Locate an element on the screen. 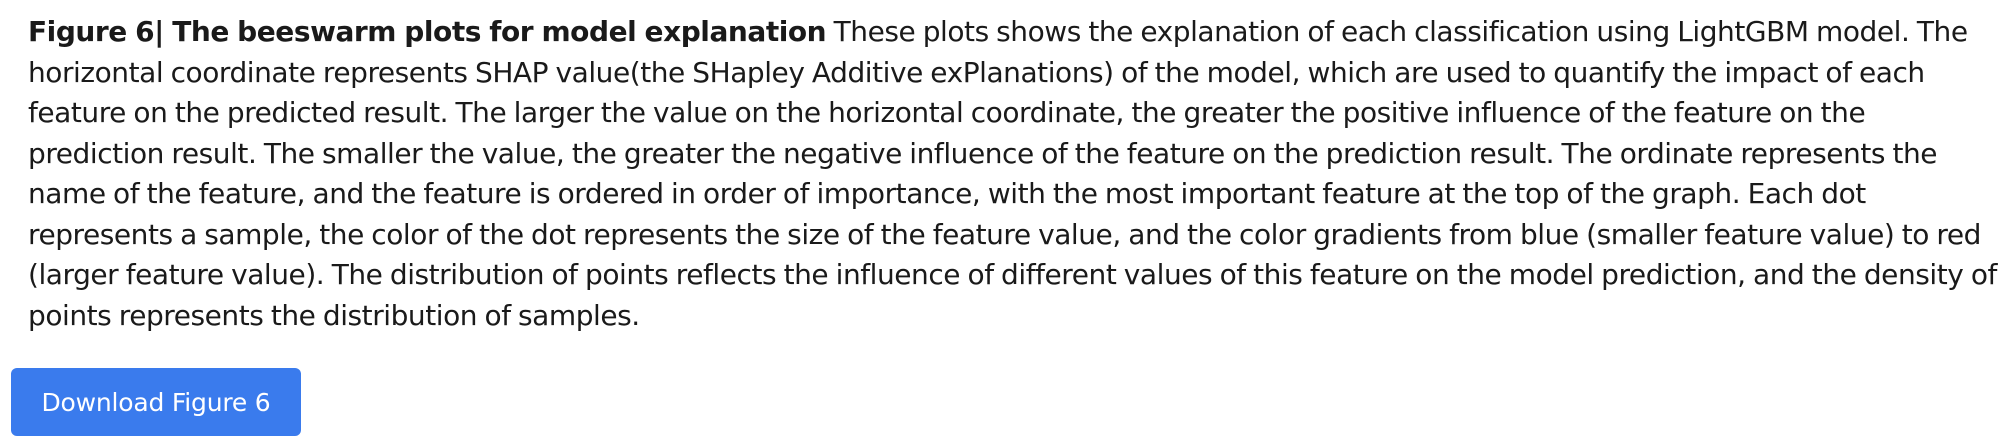 This screenshot has height=446, width=2008. download-figure-button: Download Figure 6 is located at coordinates (156, 402).